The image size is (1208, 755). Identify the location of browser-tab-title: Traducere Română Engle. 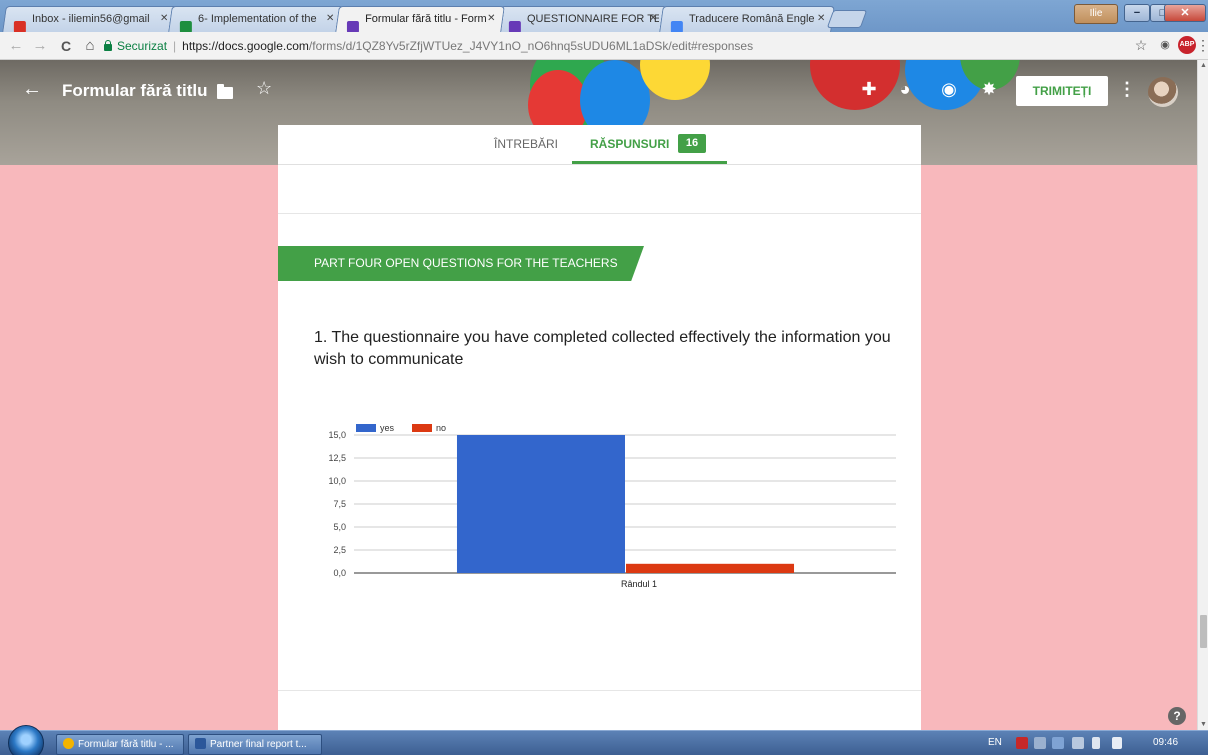
(752, 19).